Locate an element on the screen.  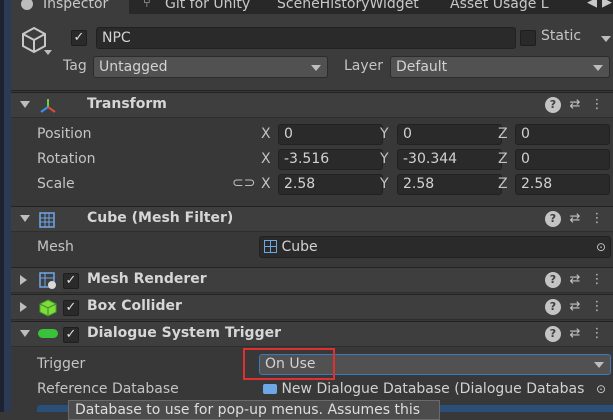
component-title: Mesh Renderer is located at coordinates (147, 279).